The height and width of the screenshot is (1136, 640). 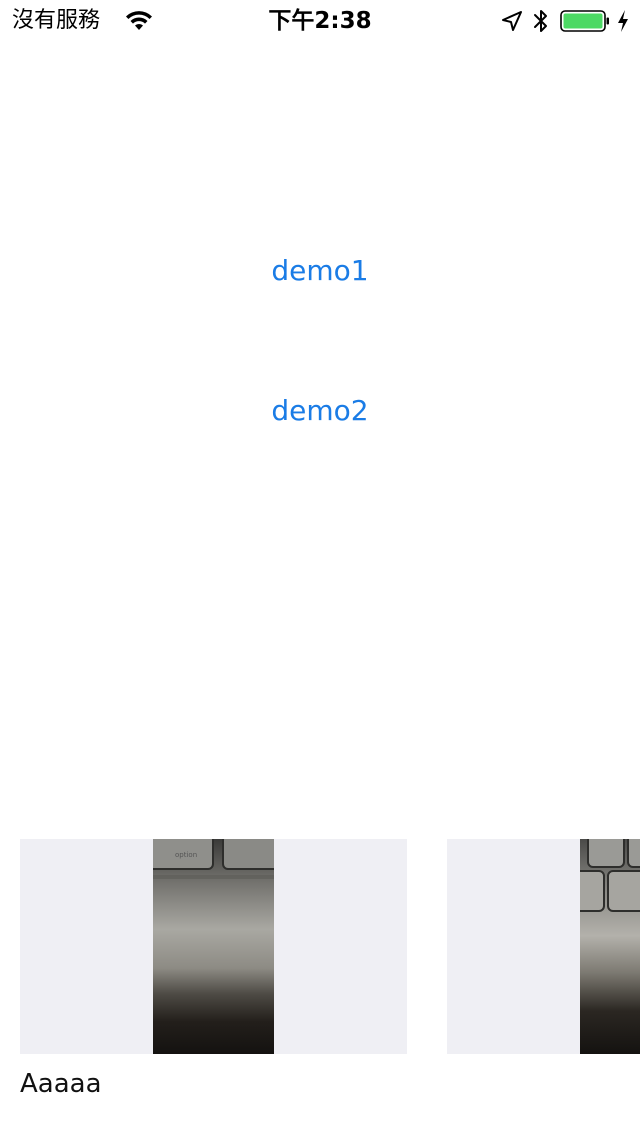 What do you see at coordinates (540, 21) in the screenshot?
I see `bluetooth-icon` at bounding box center [540, 21].